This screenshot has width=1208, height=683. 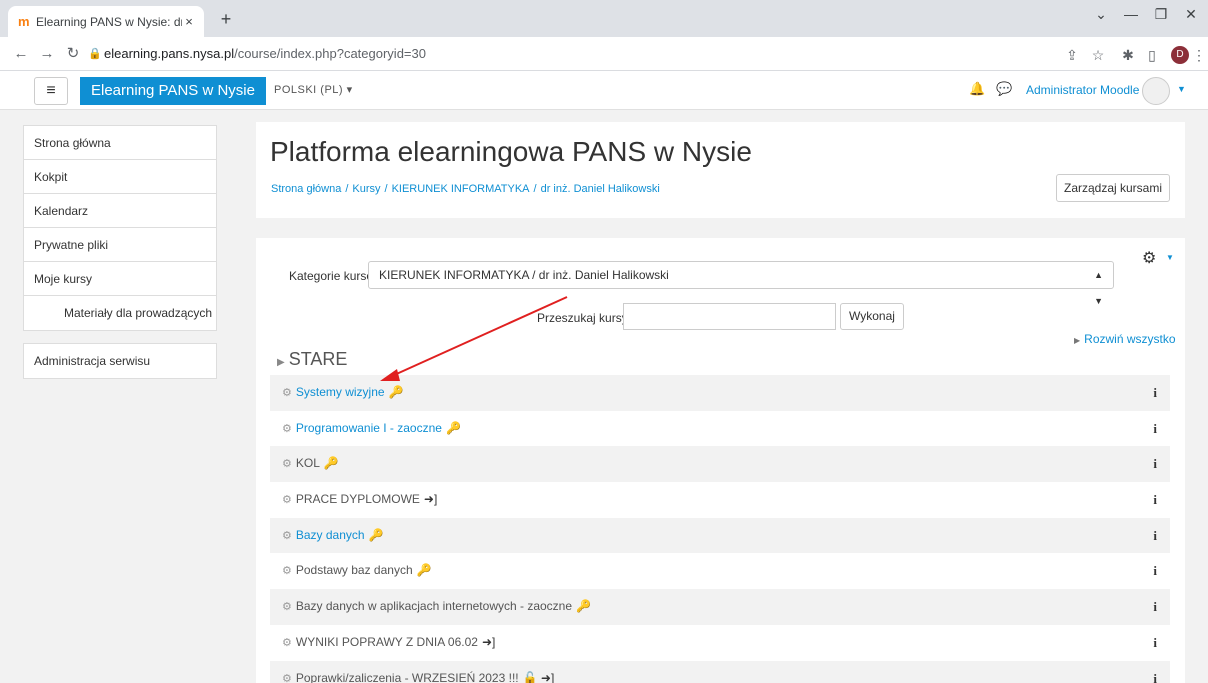 What do you see at coordinates (120, 313) in the screenshot?
I see `sidebar-item-teacher-materials: Materiały dla prowadzących` at bounding box center [120, 313].